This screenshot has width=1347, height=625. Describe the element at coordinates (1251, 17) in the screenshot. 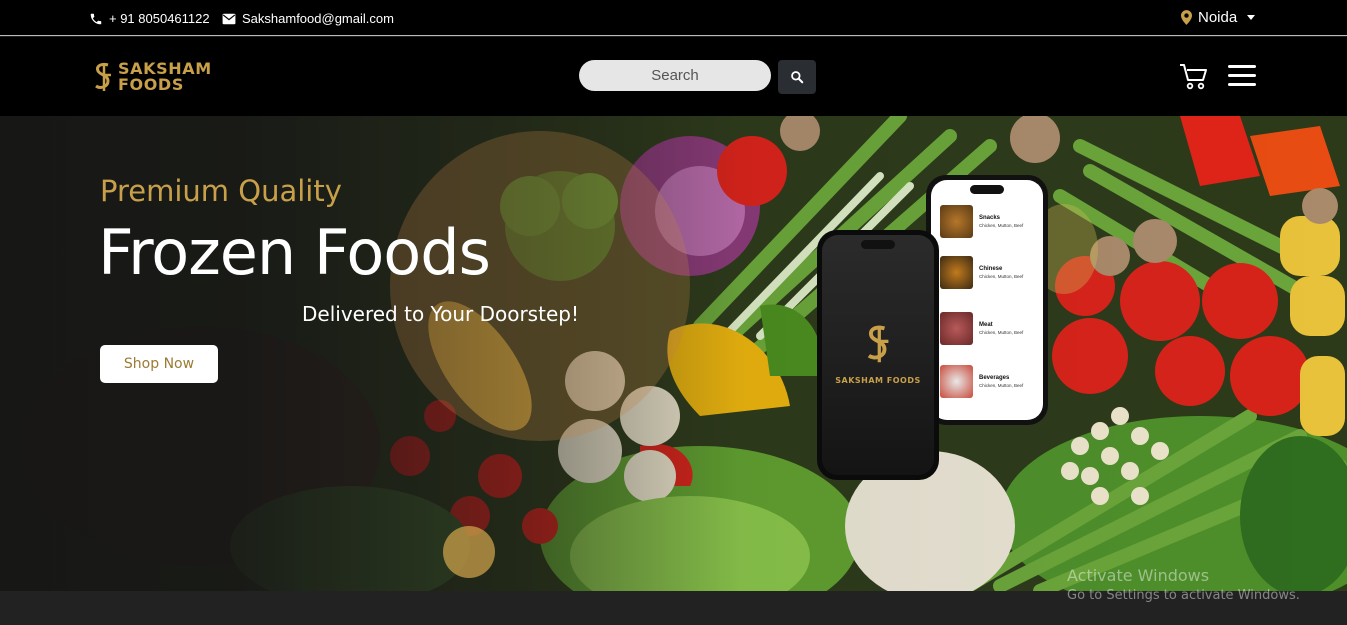

I see `chevron-down-icon` at that location.